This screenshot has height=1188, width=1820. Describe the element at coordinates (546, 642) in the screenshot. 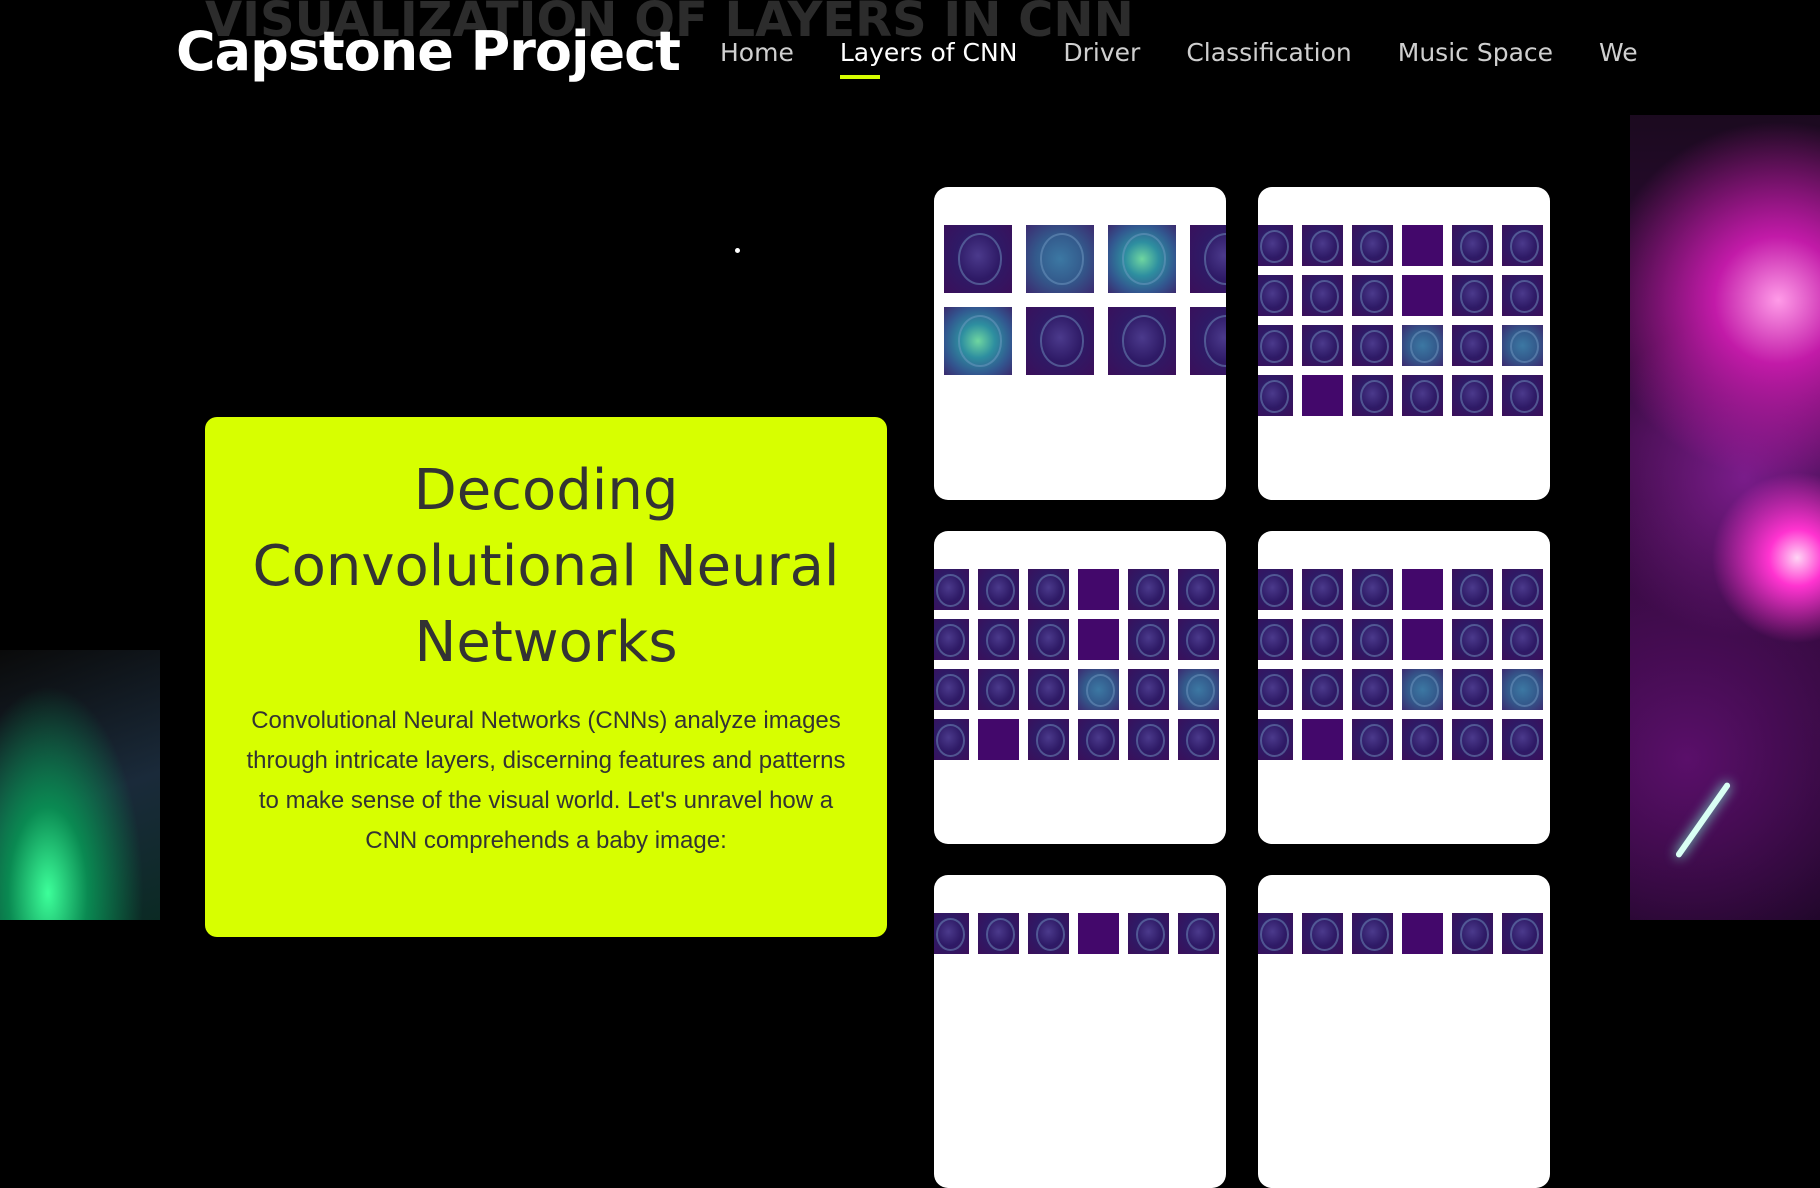

I see `hero-title-line-3: Networks` at that location.